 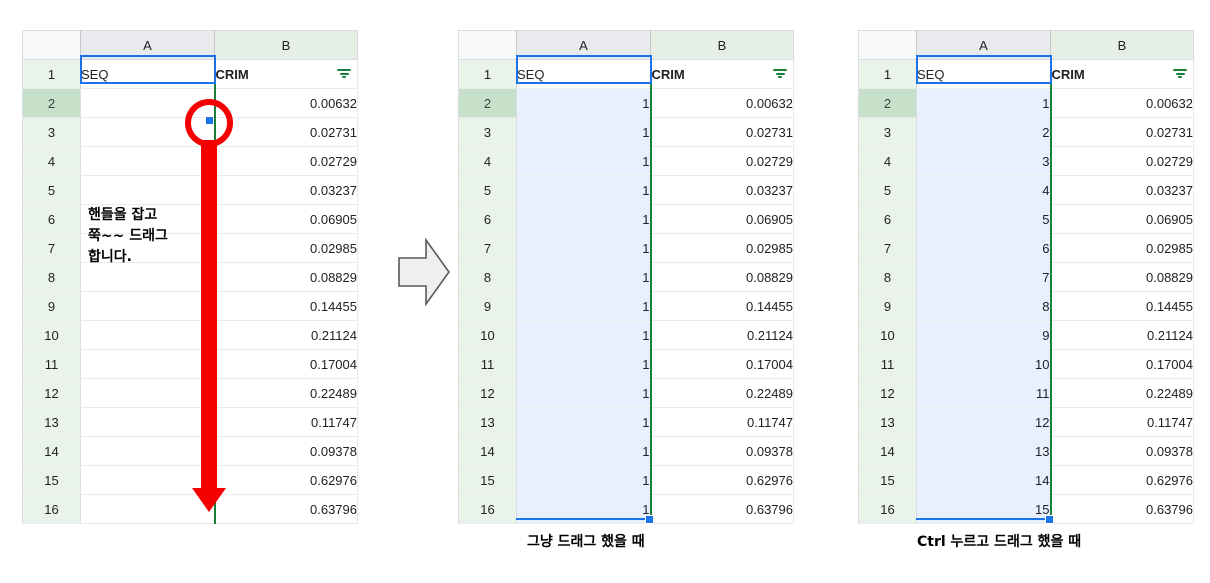 I want to click on cell-a11: 1, so click(x=584, y=364).